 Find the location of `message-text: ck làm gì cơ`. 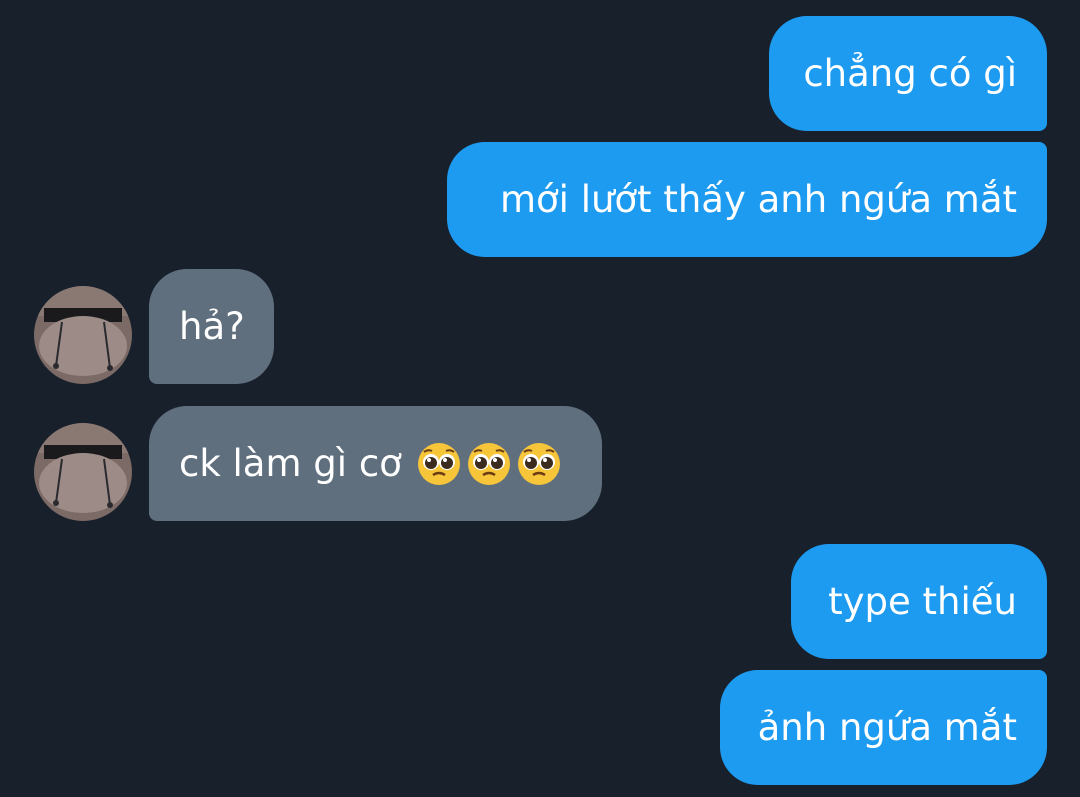

message-text: ck làm gì cơ is located at coordinates (290, 463).